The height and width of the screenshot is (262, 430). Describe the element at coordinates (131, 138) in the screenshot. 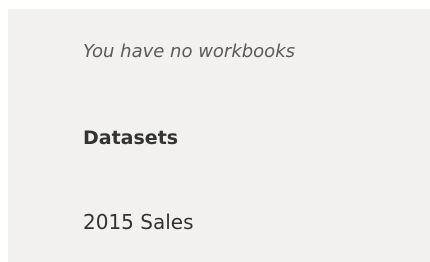

I see `datasets-heading: Datasets` at that location.